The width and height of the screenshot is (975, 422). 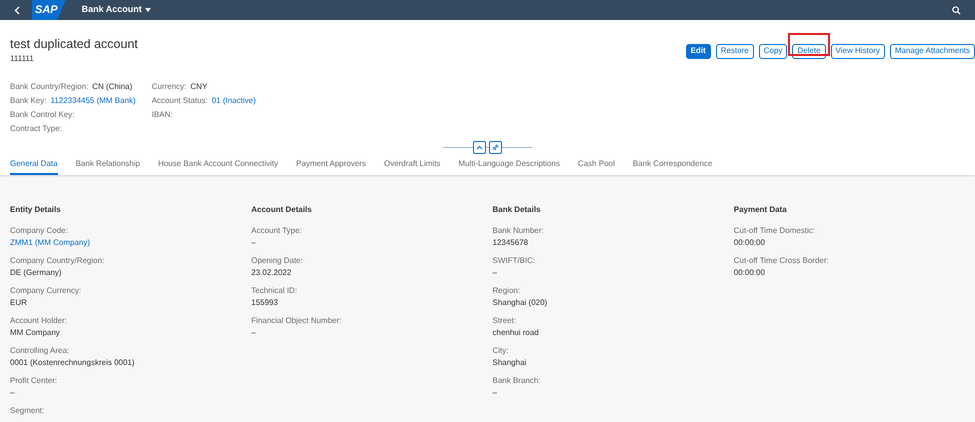 What do you see at coordinates (39, 231) in the screenshot?
I see `field-label: Company Code:` at bounding box center [39, 231].